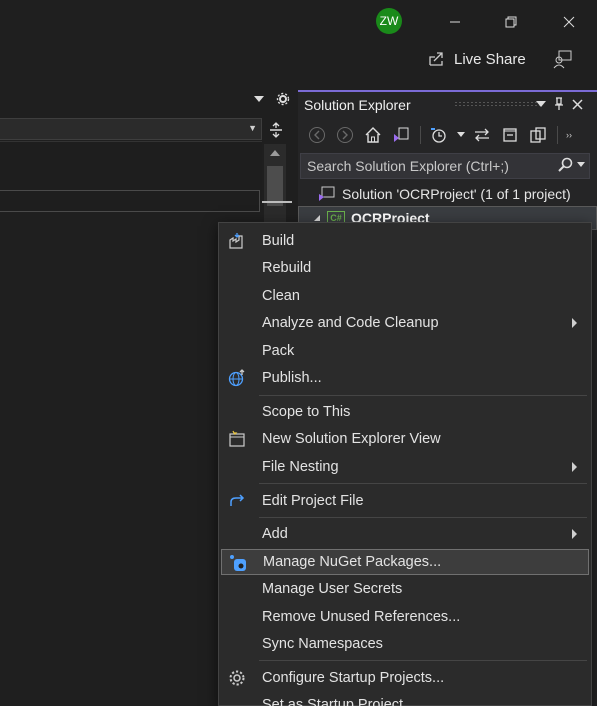 The image size is (597, 706). What do you see at coordinates (436, 59) in the screenshot?
I see `live-share-icon` at bounding box center [436, 59].